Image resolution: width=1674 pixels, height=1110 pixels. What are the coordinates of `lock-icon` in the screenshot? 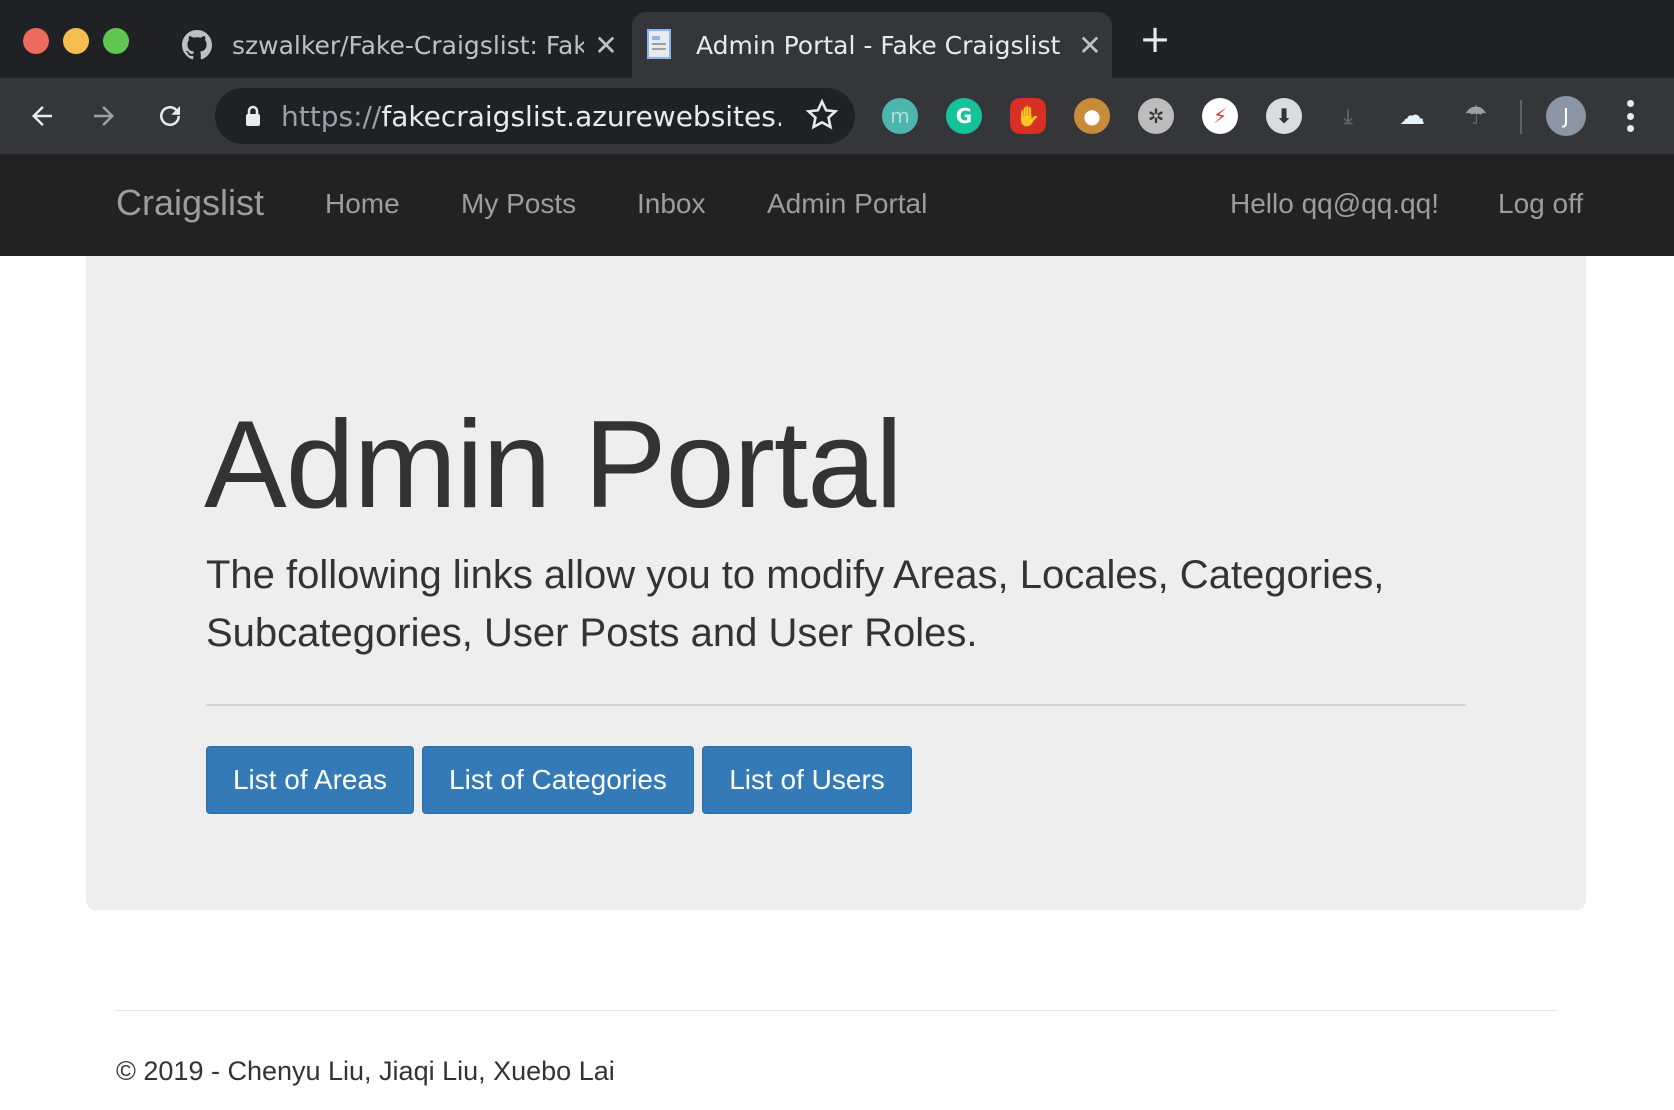 It's located at (253, 116).